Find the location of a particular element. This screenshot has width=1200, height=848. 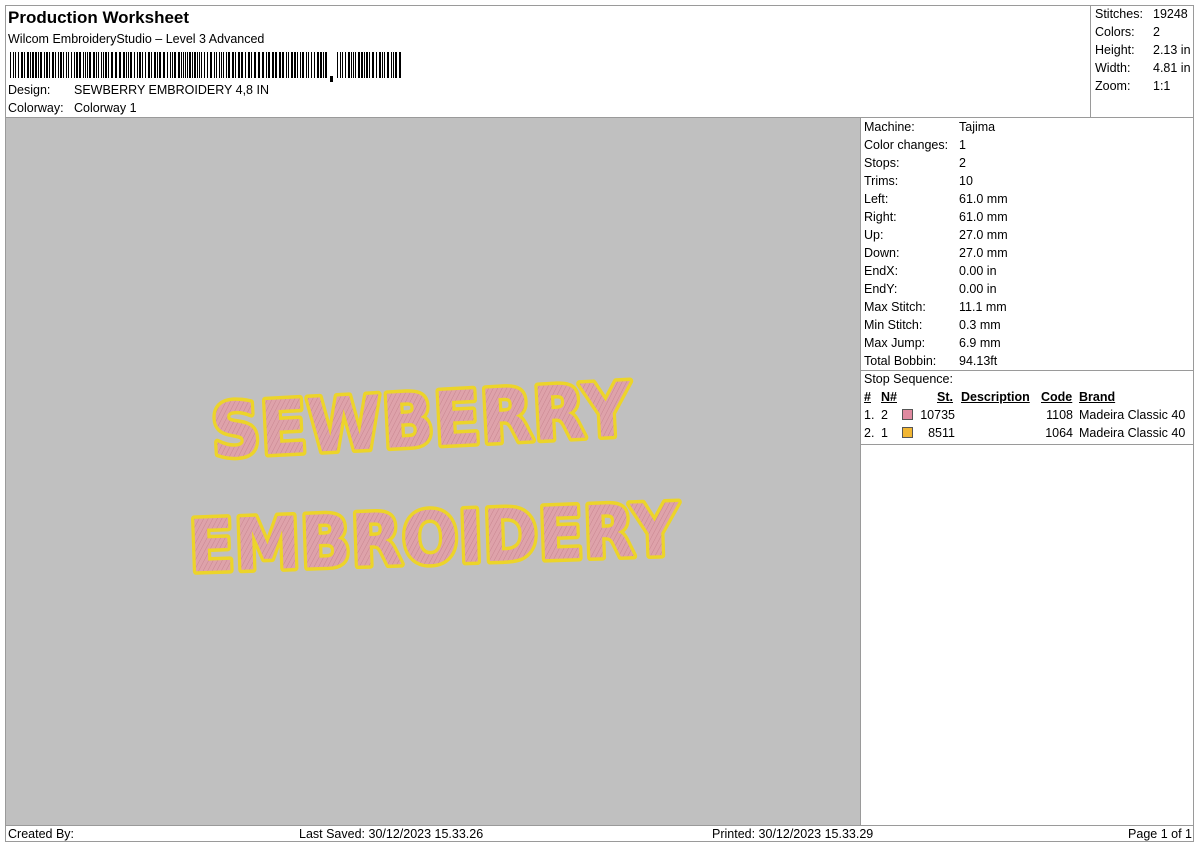

down-row: Down: 27.0 mm is located at coordinates (936, 253).